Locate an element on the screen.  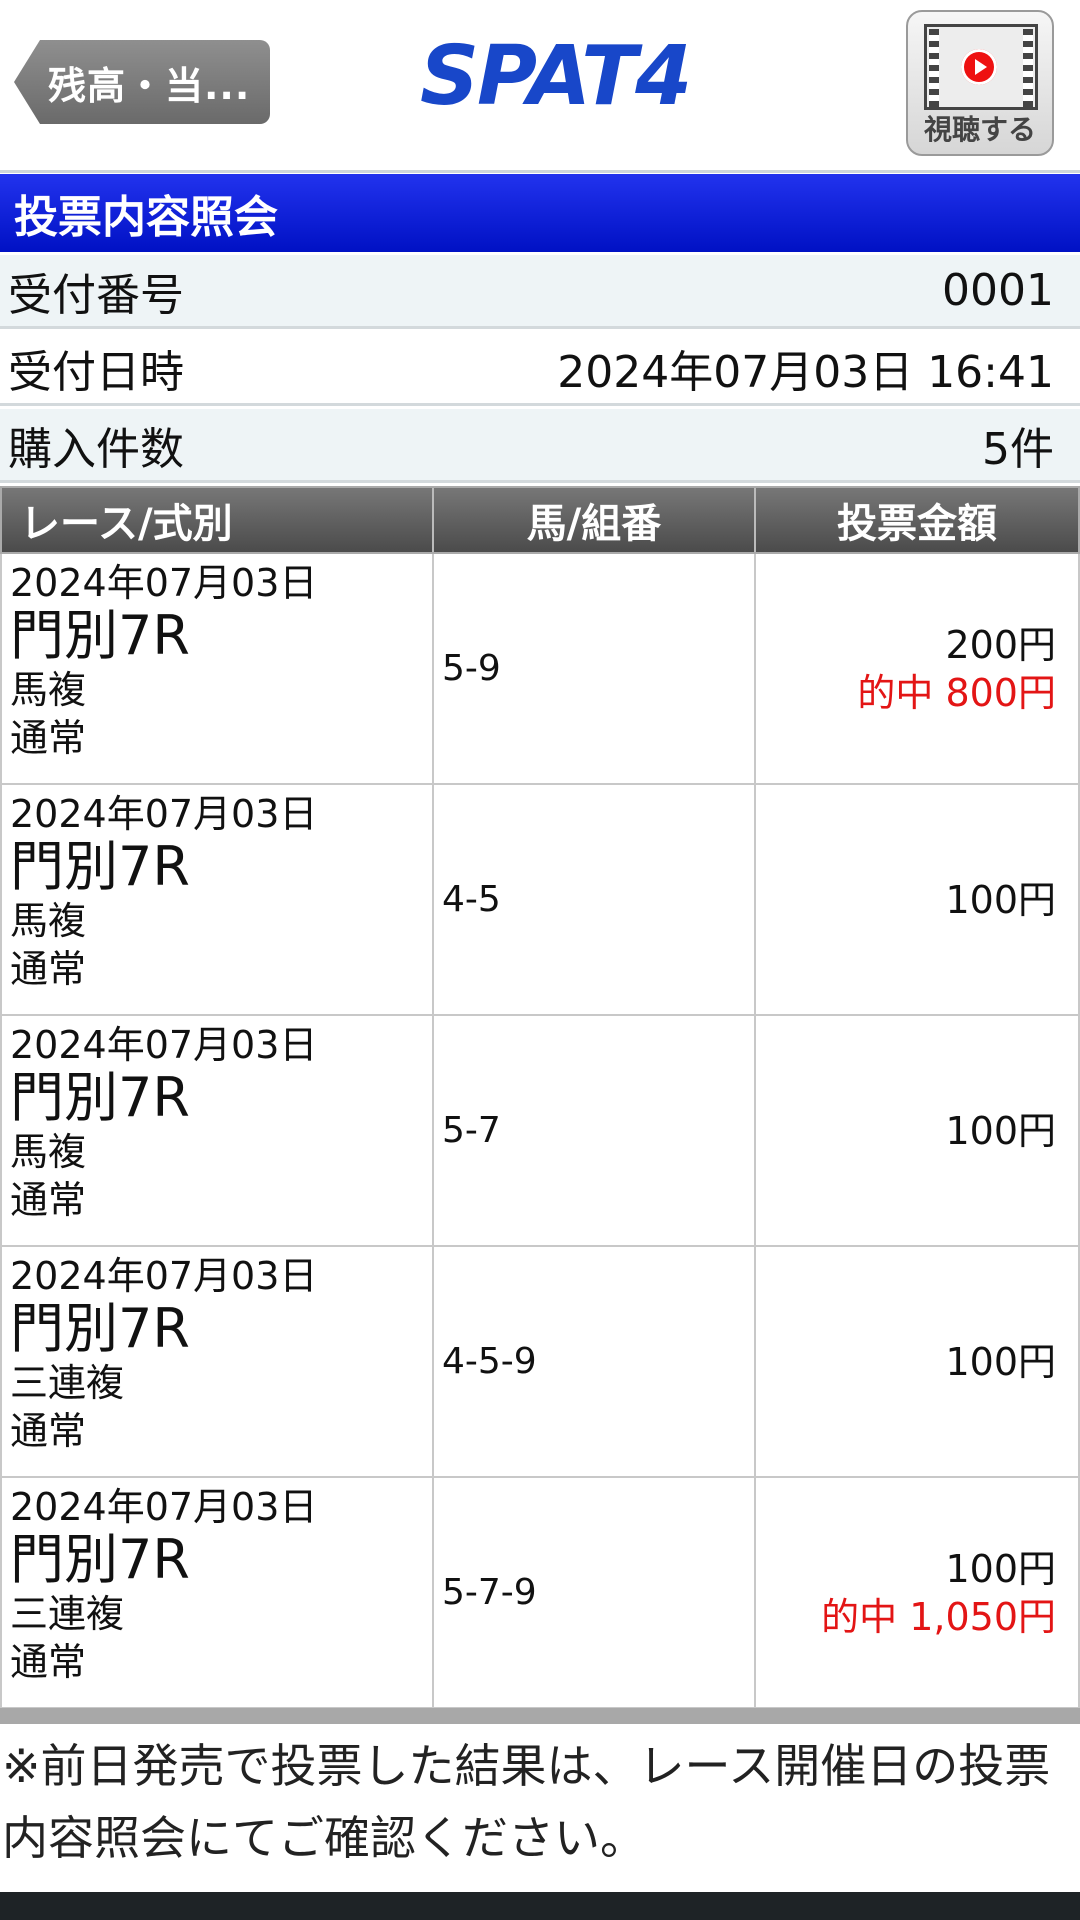
watch-button: 視聴する is located at coordinates (980, 83).